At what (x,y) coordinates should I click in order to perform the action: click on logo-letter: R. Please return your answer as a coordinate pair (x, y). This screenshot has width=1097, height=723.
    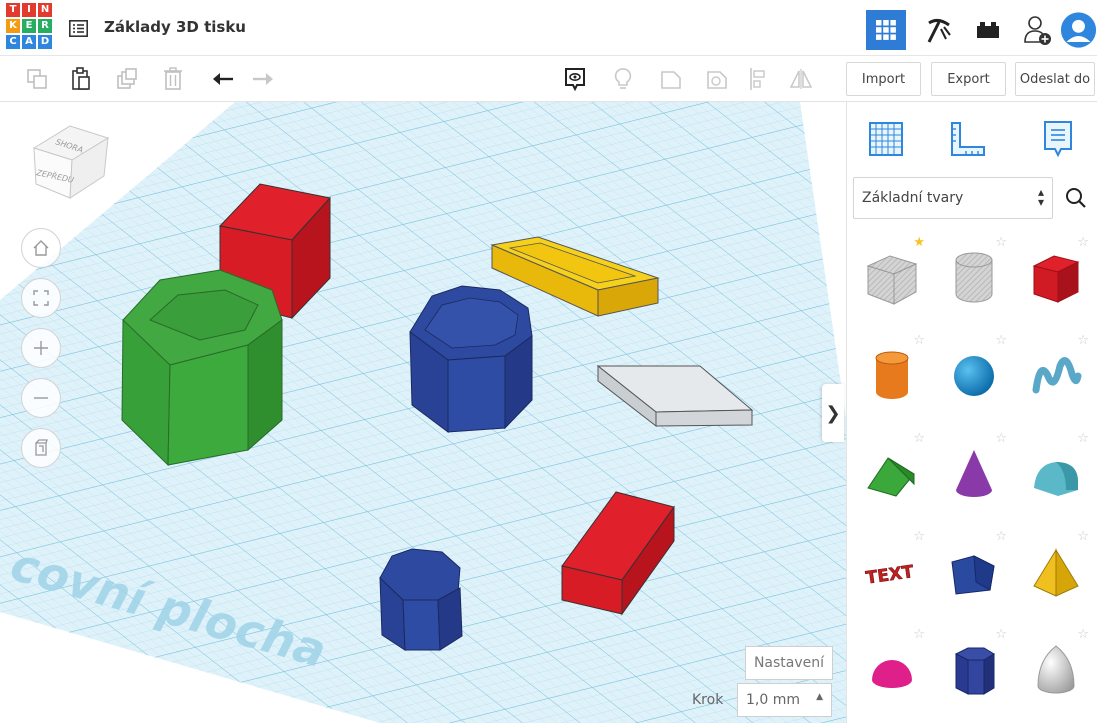
    Looking at the image, I should click on (45, 26).